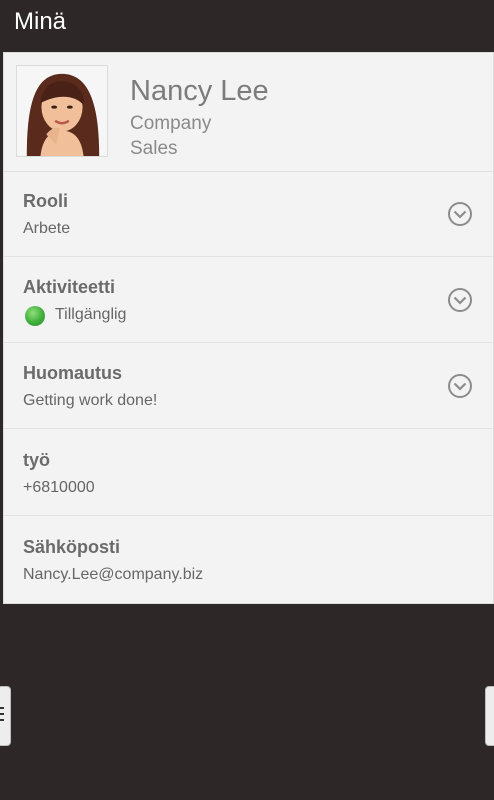 This screenshot has height=800, width=494. I want to click on contact-name: Nancy Lee, so click(199, 91).